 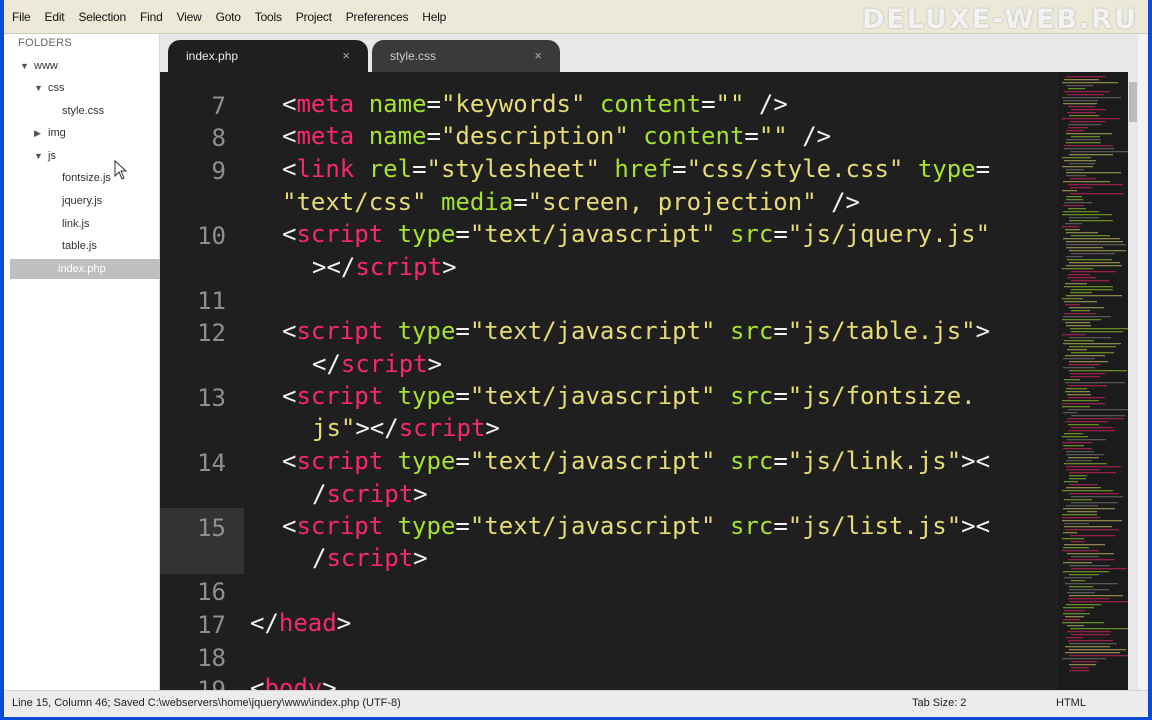 I want to click on code-line: ></script>, so click(x=384, y=267).